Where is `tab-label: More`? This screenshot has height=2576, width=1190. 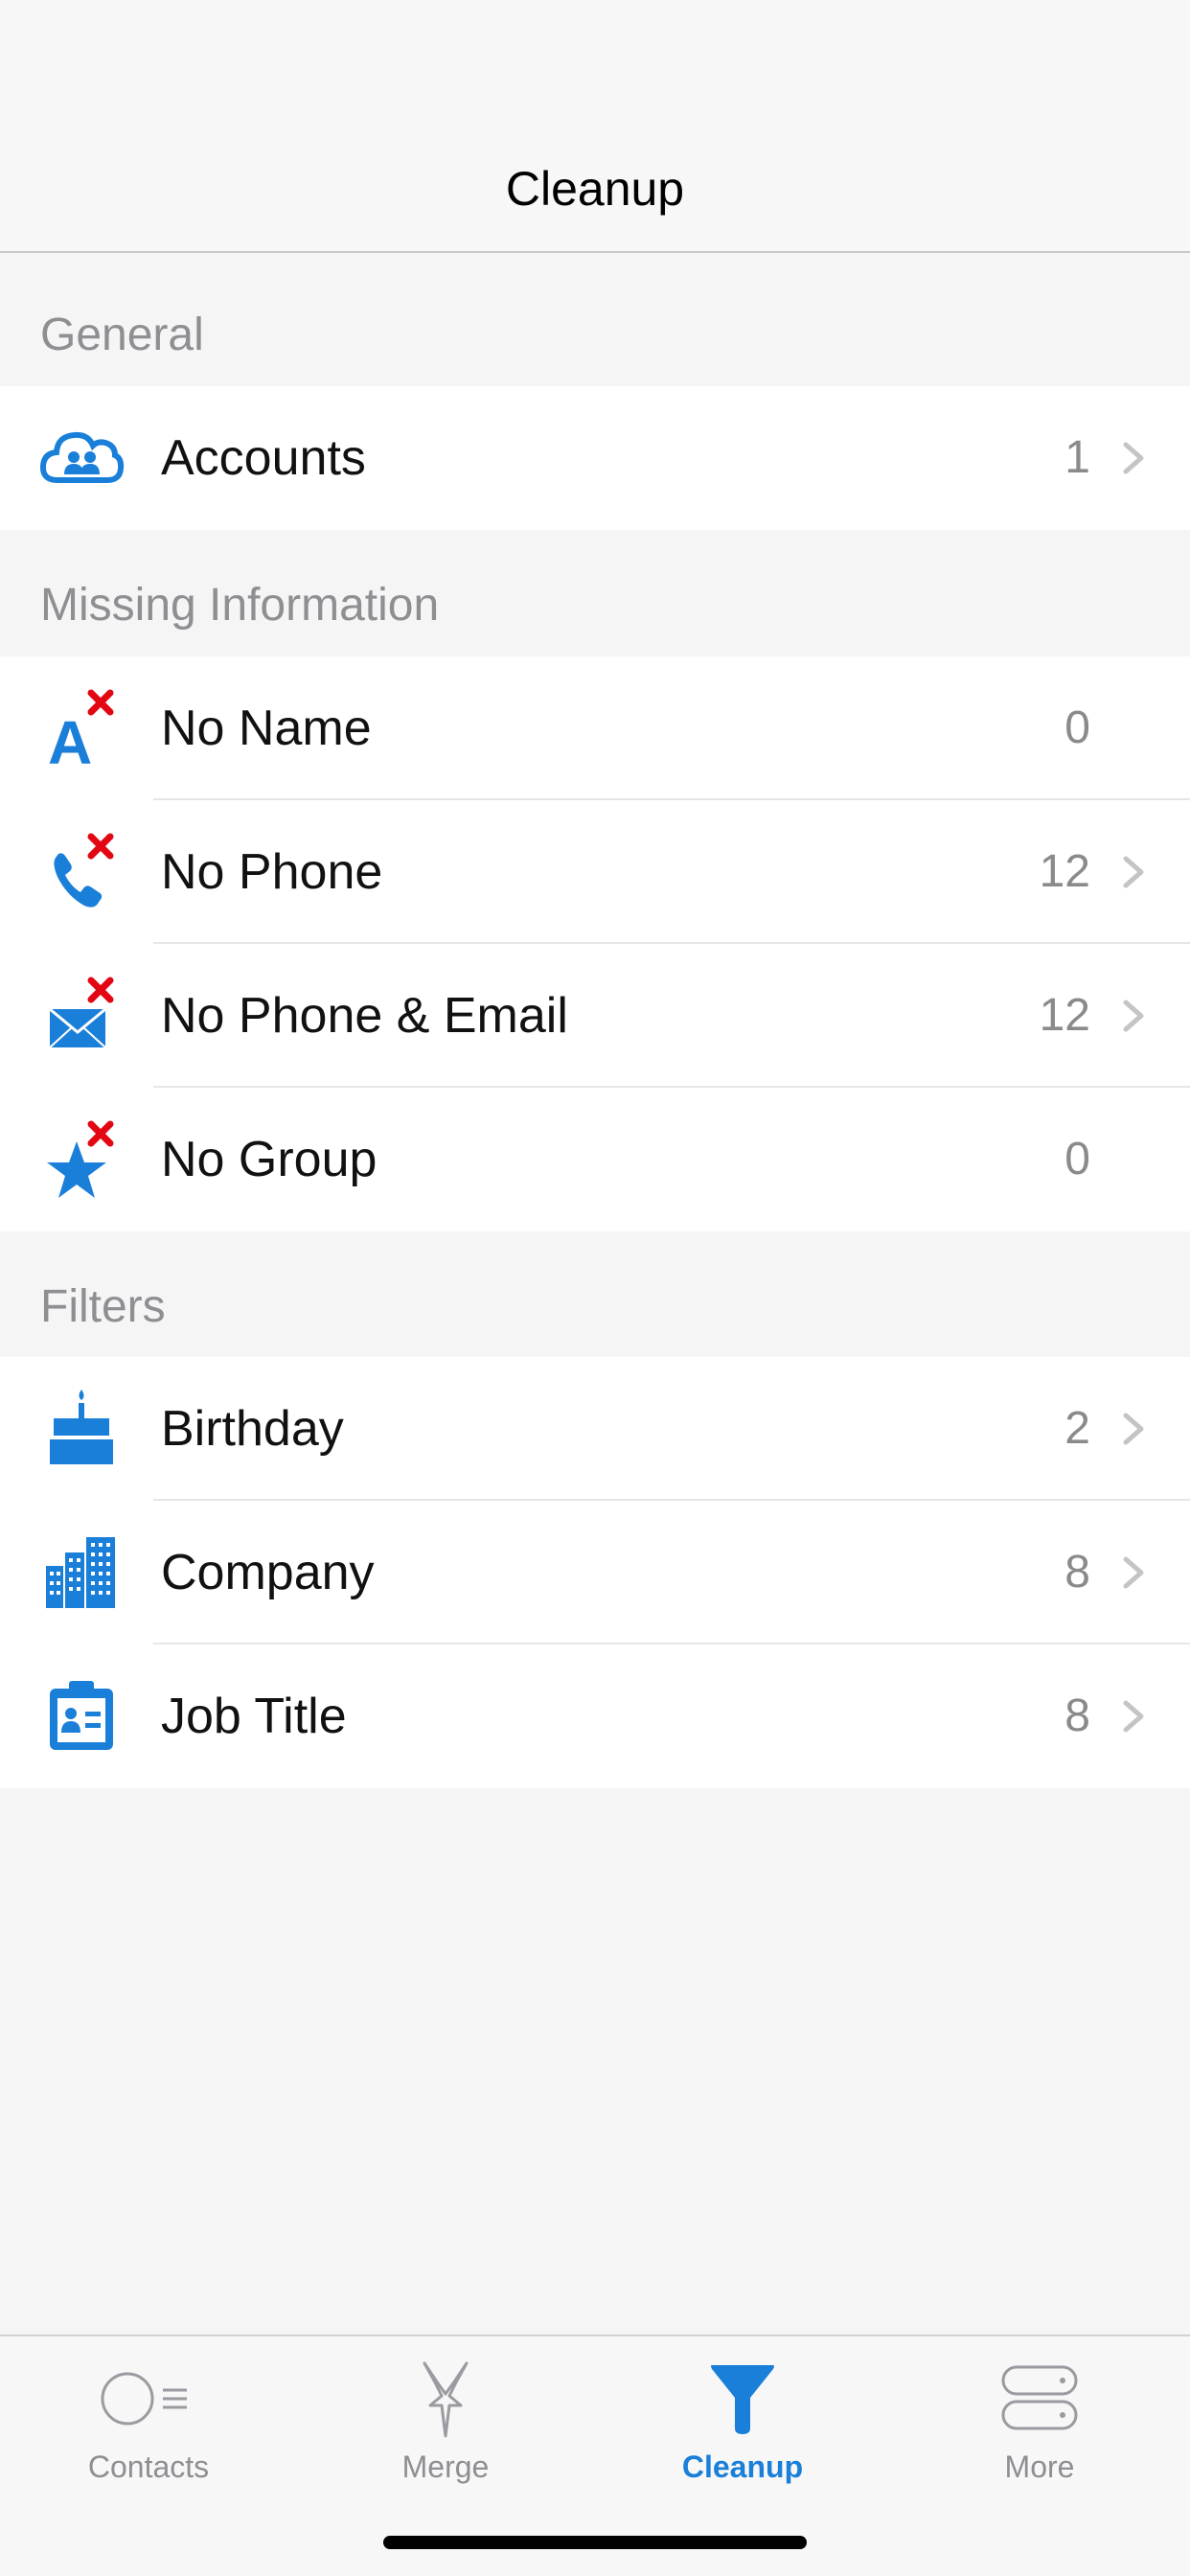 tab-label: More is located at coordinates (1039, 2467).